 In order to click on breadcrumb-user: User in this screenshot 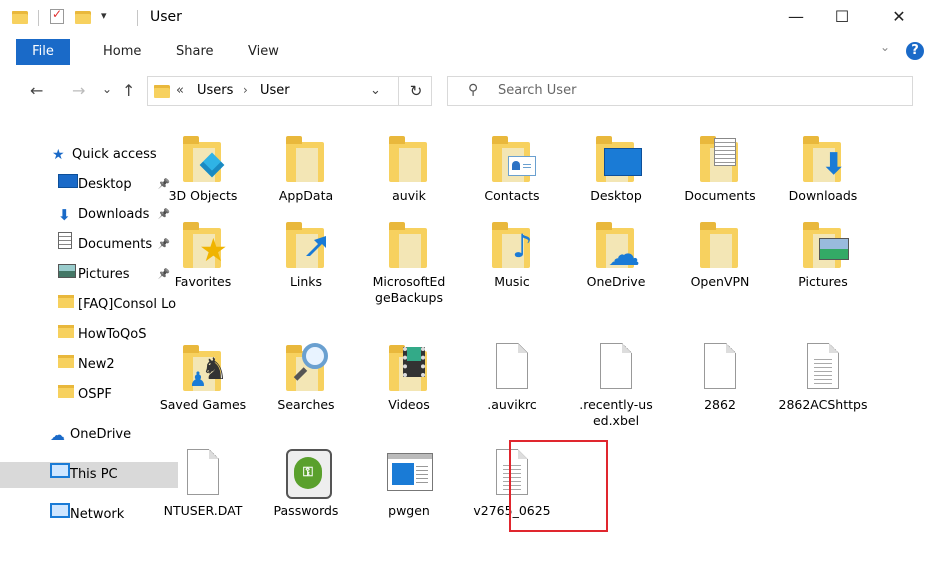, I will do `click(275, 90)`.